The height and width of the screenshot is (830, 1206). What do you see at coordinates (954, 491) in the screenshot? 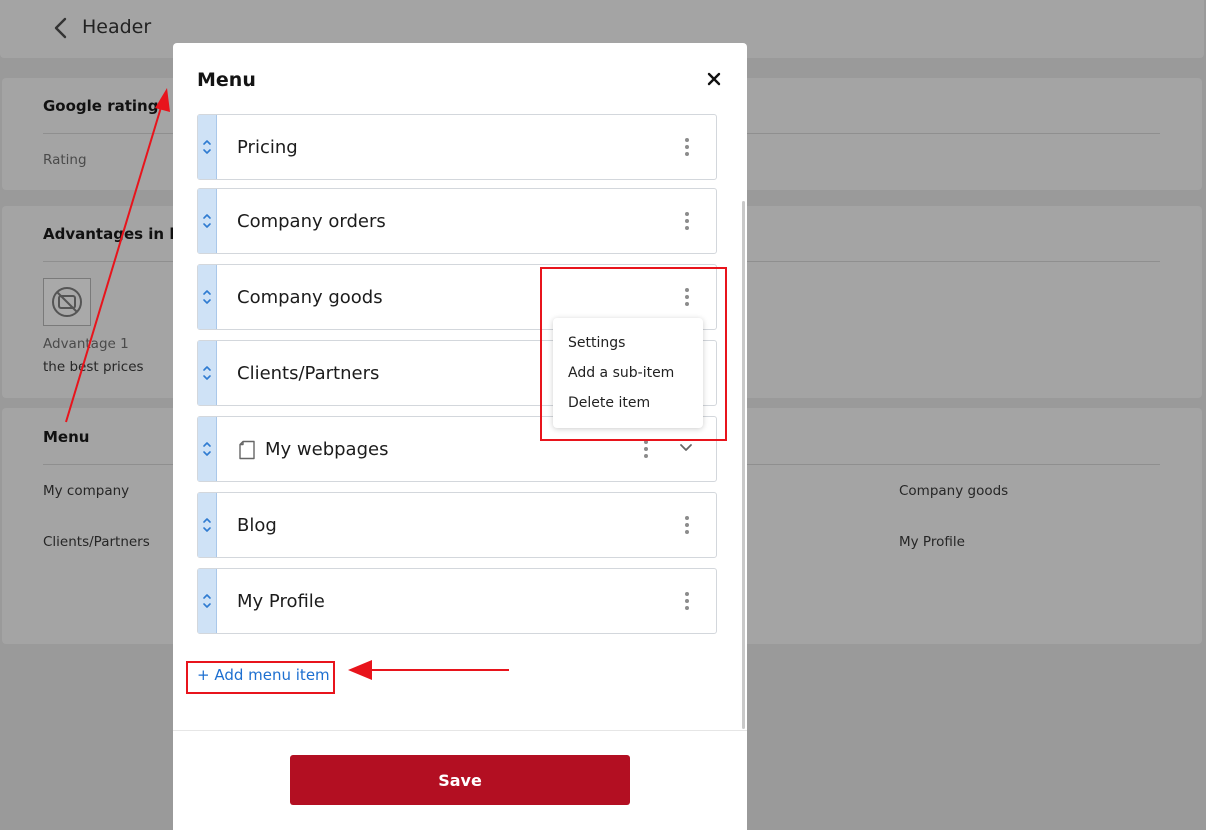
I see `menu-cell: Company goods` at bounding box center [954, 491].